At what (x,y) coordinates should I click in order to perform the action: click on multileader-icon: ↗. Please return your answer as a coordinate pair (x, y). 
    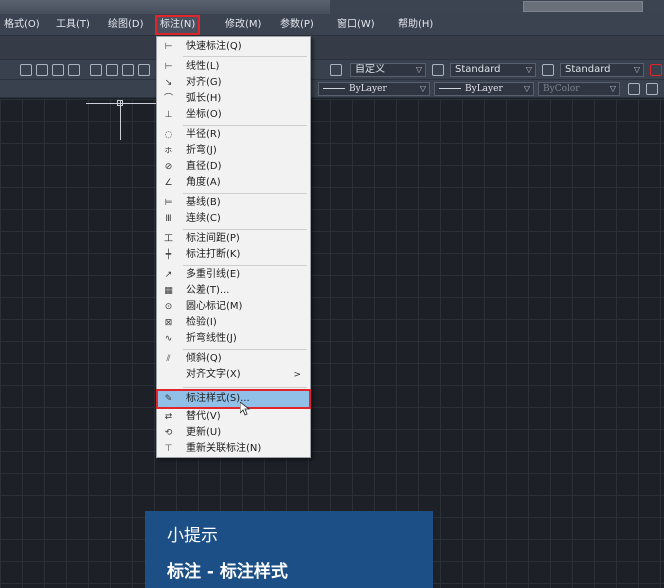
    Looking at the image, I should click on (168, 275).